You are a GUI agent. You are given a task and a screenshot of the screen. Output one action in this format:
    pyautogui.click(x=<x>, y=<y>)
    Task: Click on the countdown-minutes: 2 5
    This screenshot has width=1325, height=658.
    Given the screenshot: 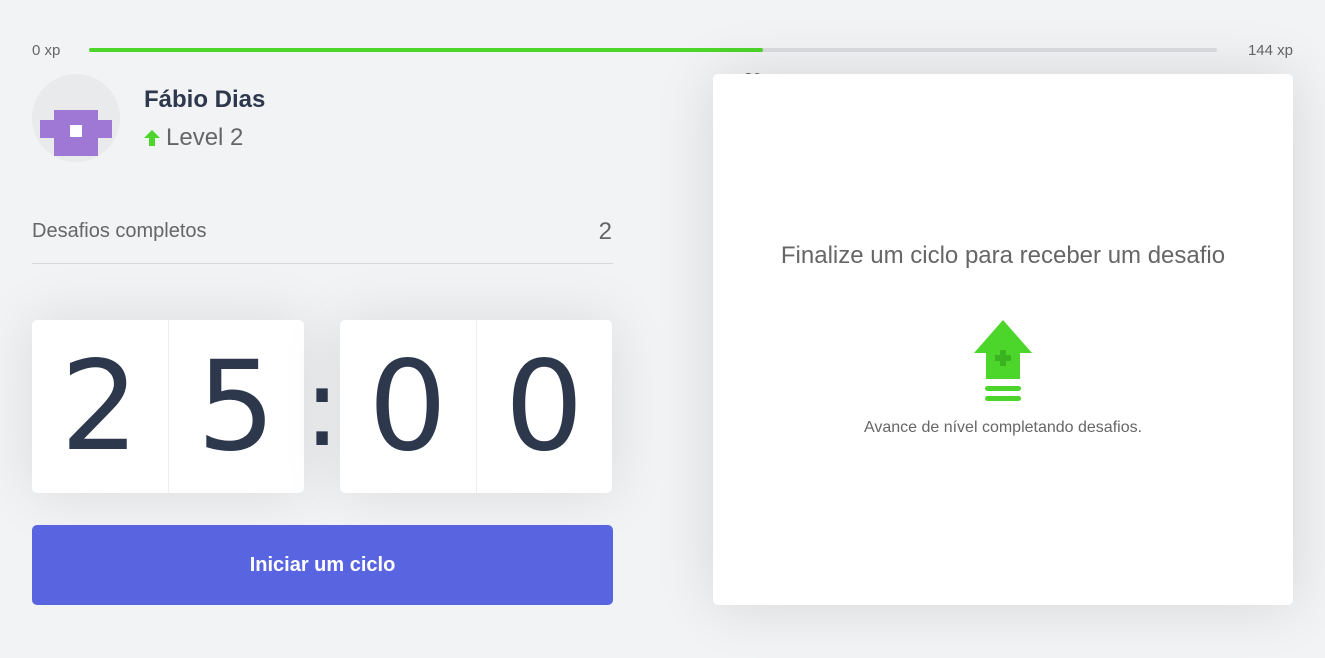 What is the action you would take?
    pyautogui.click(x=168, y=406)
    